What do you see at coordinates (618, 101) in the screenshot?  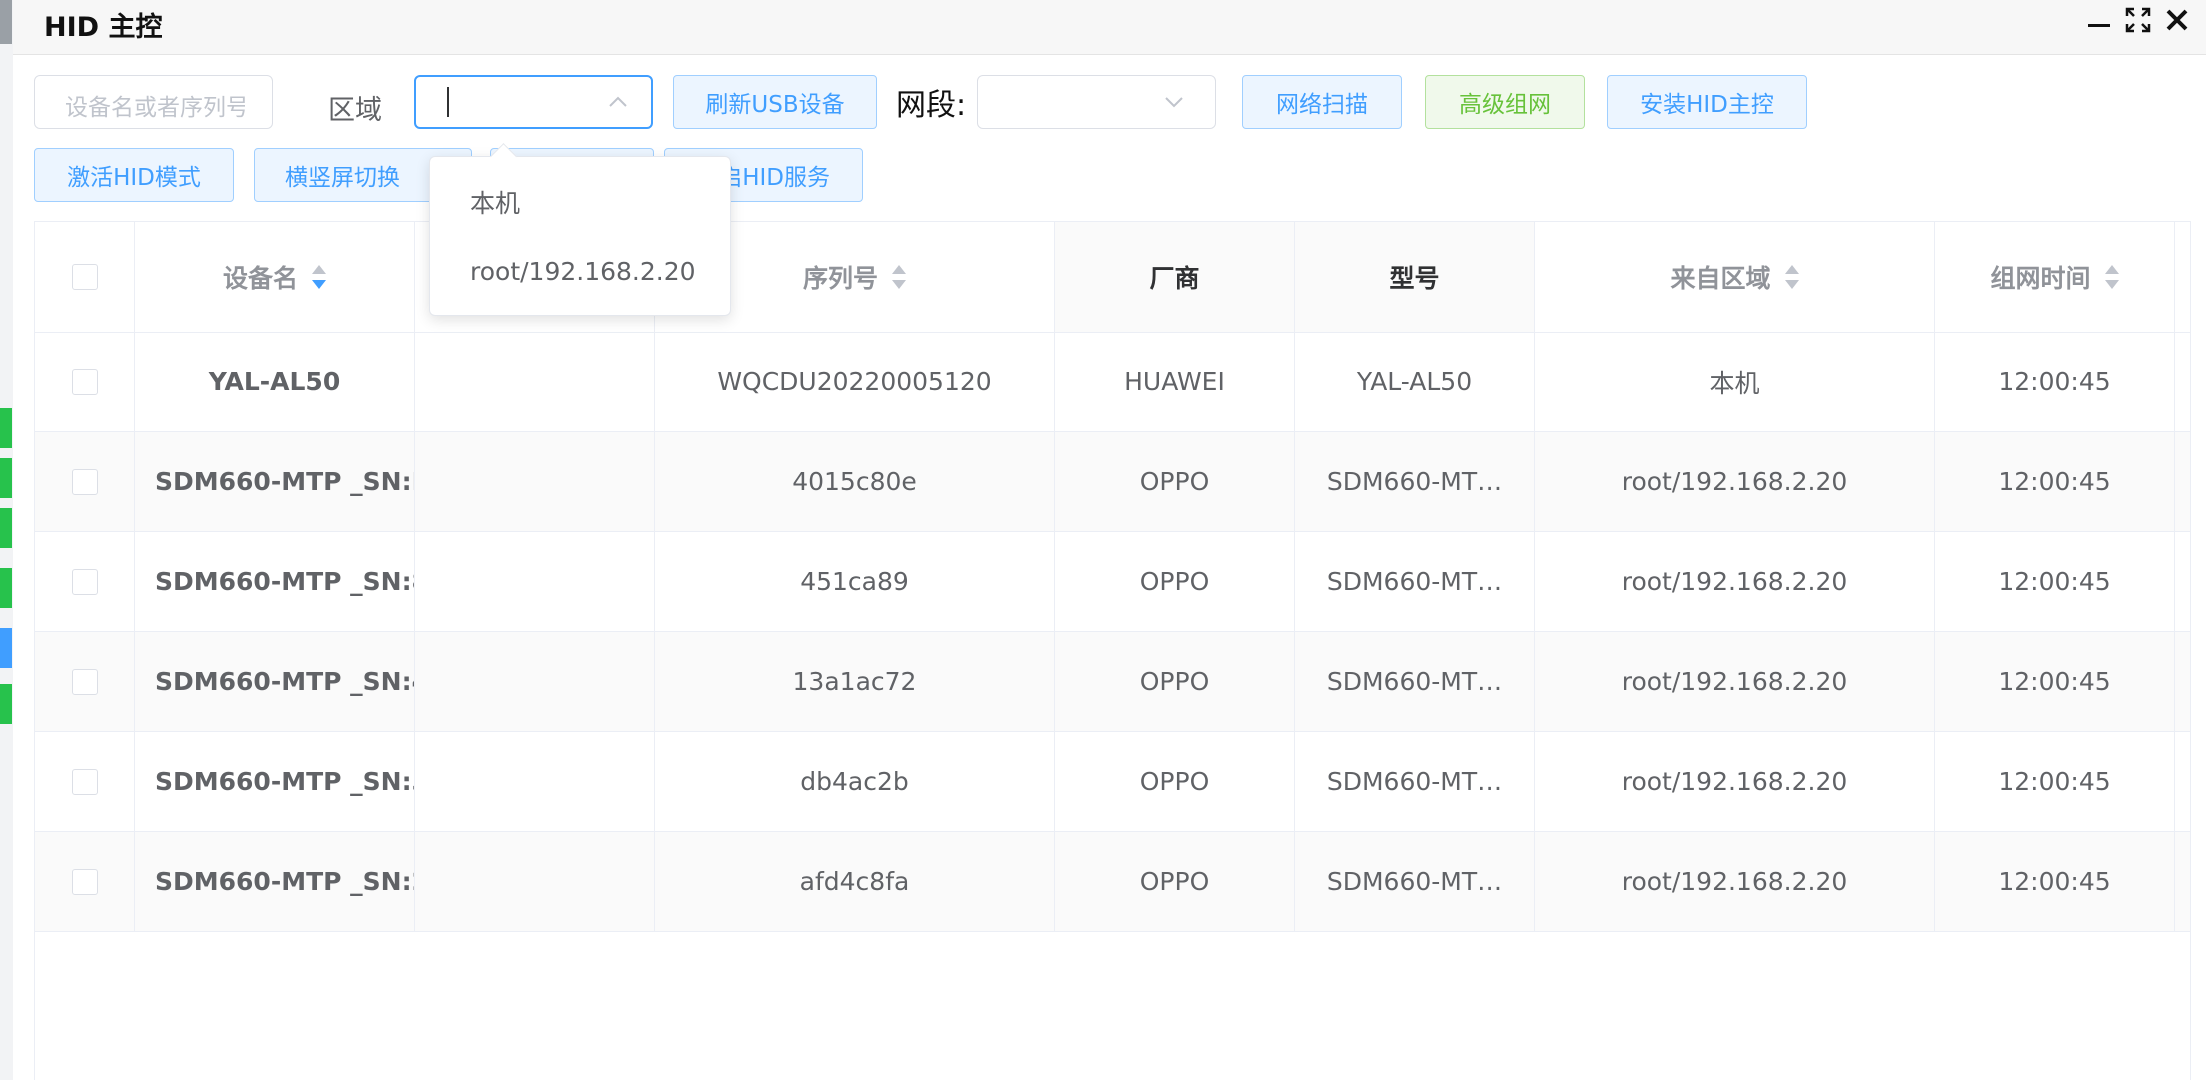 I see `chevron-up-icon` at bounding box center [618, 101].